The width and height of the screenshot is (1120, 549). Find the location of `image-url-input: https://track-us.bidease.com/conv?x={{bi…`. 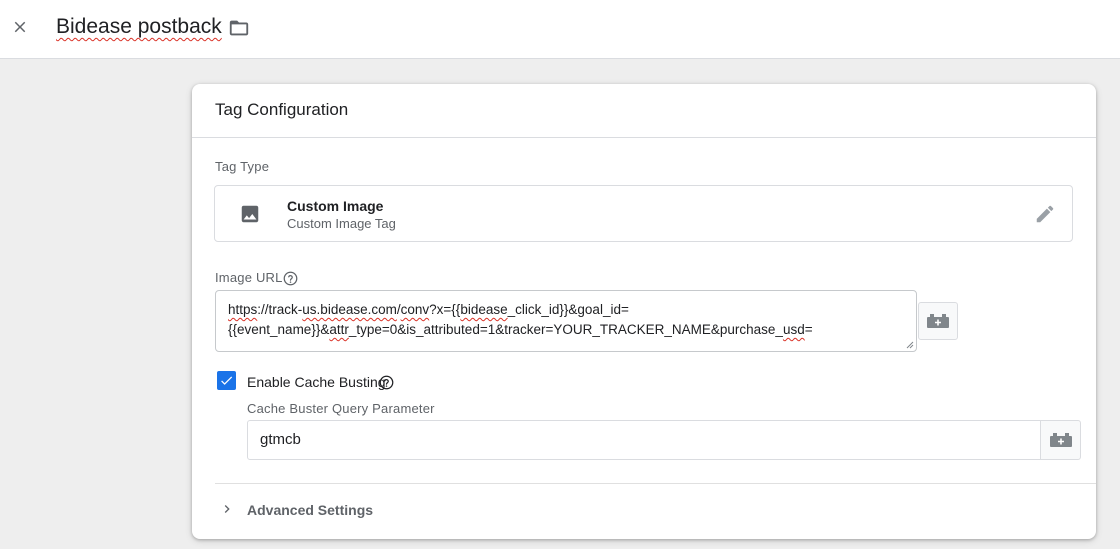

image-url-input: https://track-us.bidease.com/conv?x={{bi… is located at coordinates (566, 321).